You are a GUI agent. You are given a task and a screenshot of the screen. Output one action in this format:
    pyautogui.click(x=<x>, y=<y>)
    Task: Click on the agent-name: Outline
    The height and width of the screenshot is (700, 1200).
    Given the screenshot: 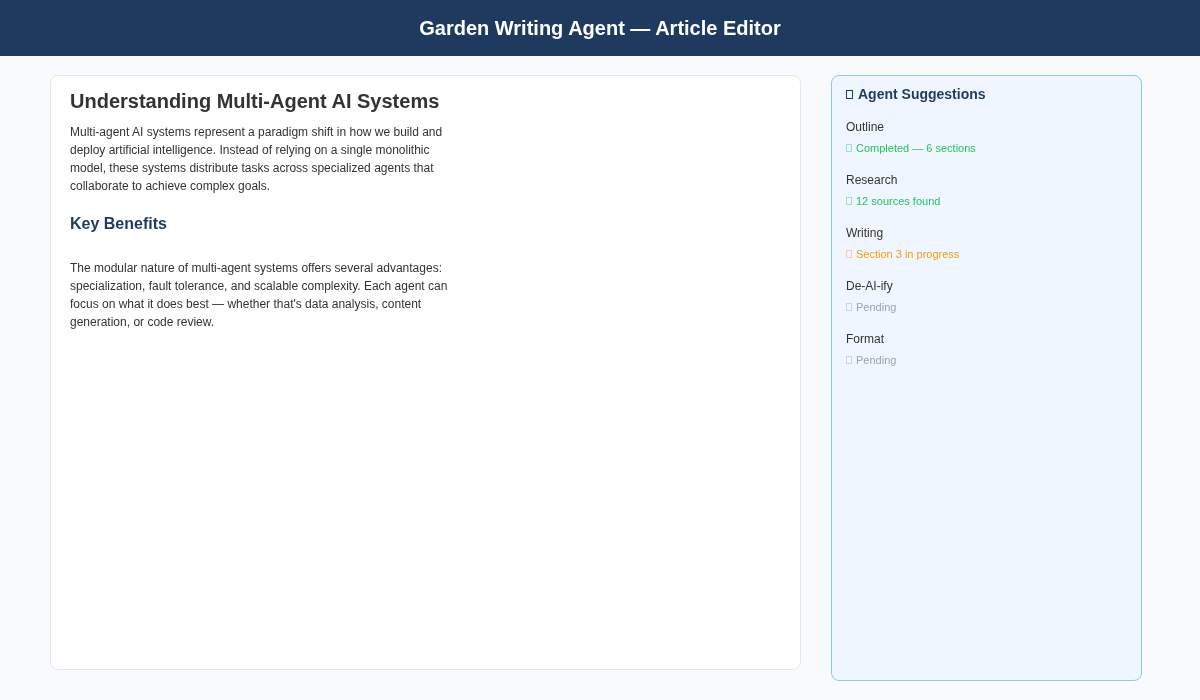 What is the action you would take?
    pyautogui.click(x=866, y=127)
    